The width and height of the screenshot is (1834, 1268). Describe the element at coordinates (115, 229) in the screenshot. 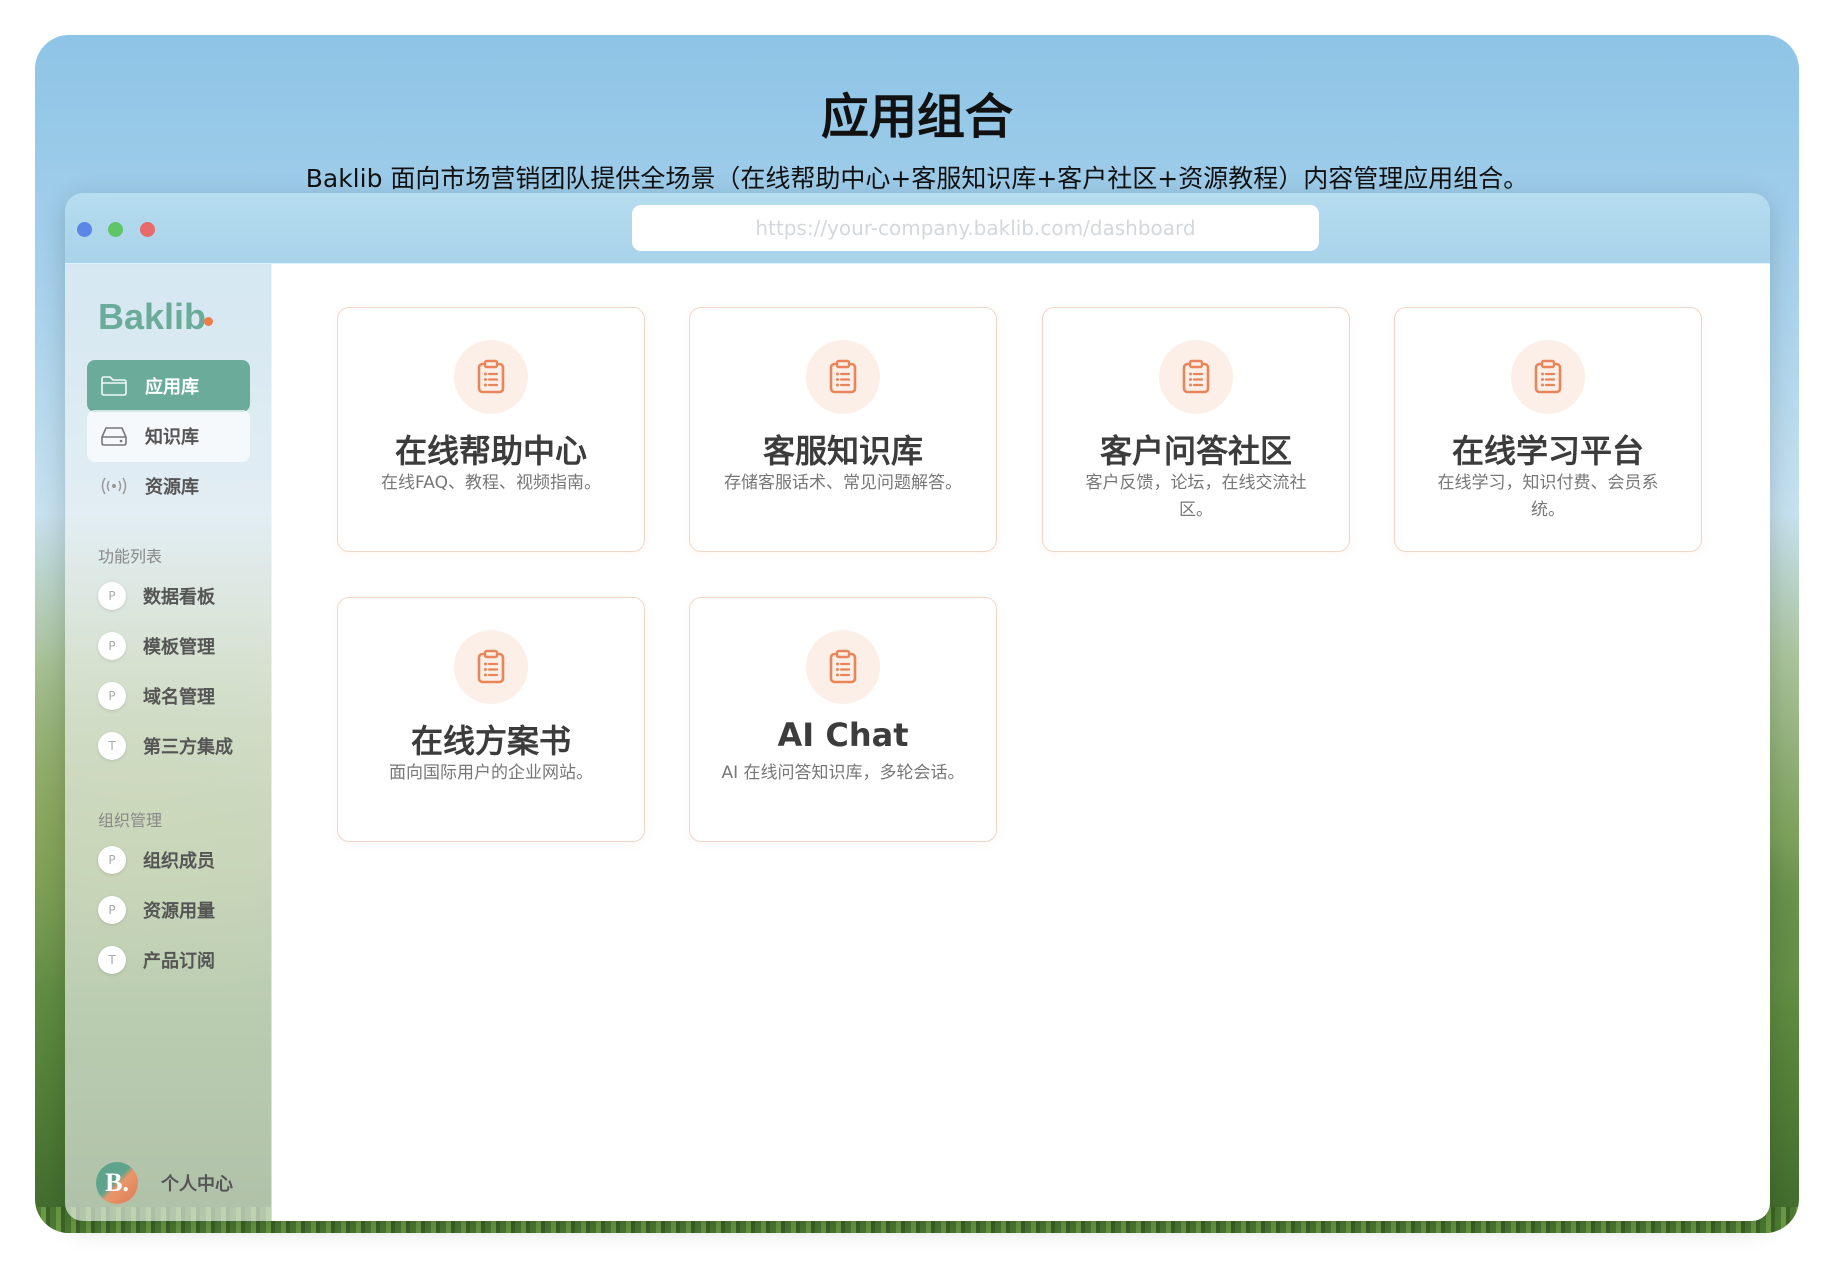

I see `window-dot-green` at that location.